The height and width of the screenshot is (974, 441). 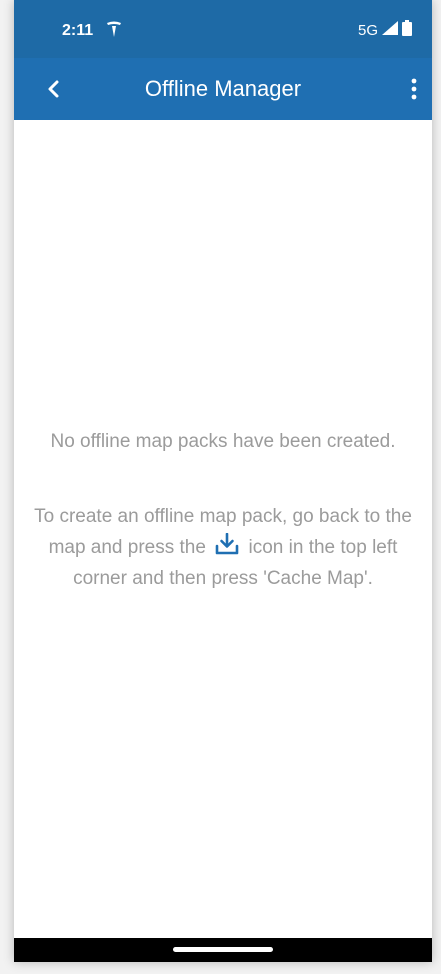 I want to click on home-gesture-pill, so click(x=223, y=949).